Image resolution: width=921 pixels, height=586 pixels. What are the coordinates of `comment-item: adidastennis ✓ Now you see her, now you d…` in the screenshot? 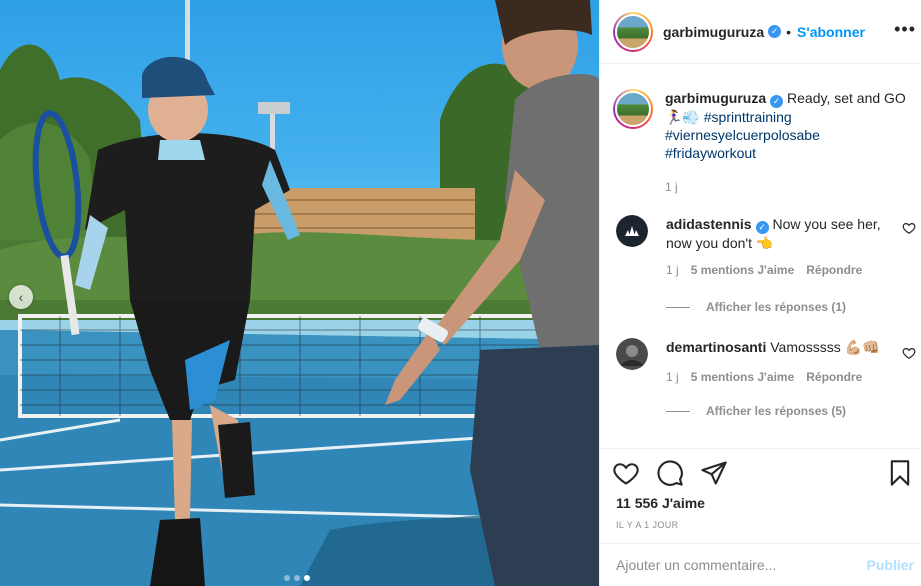 It's located at (766, 247).